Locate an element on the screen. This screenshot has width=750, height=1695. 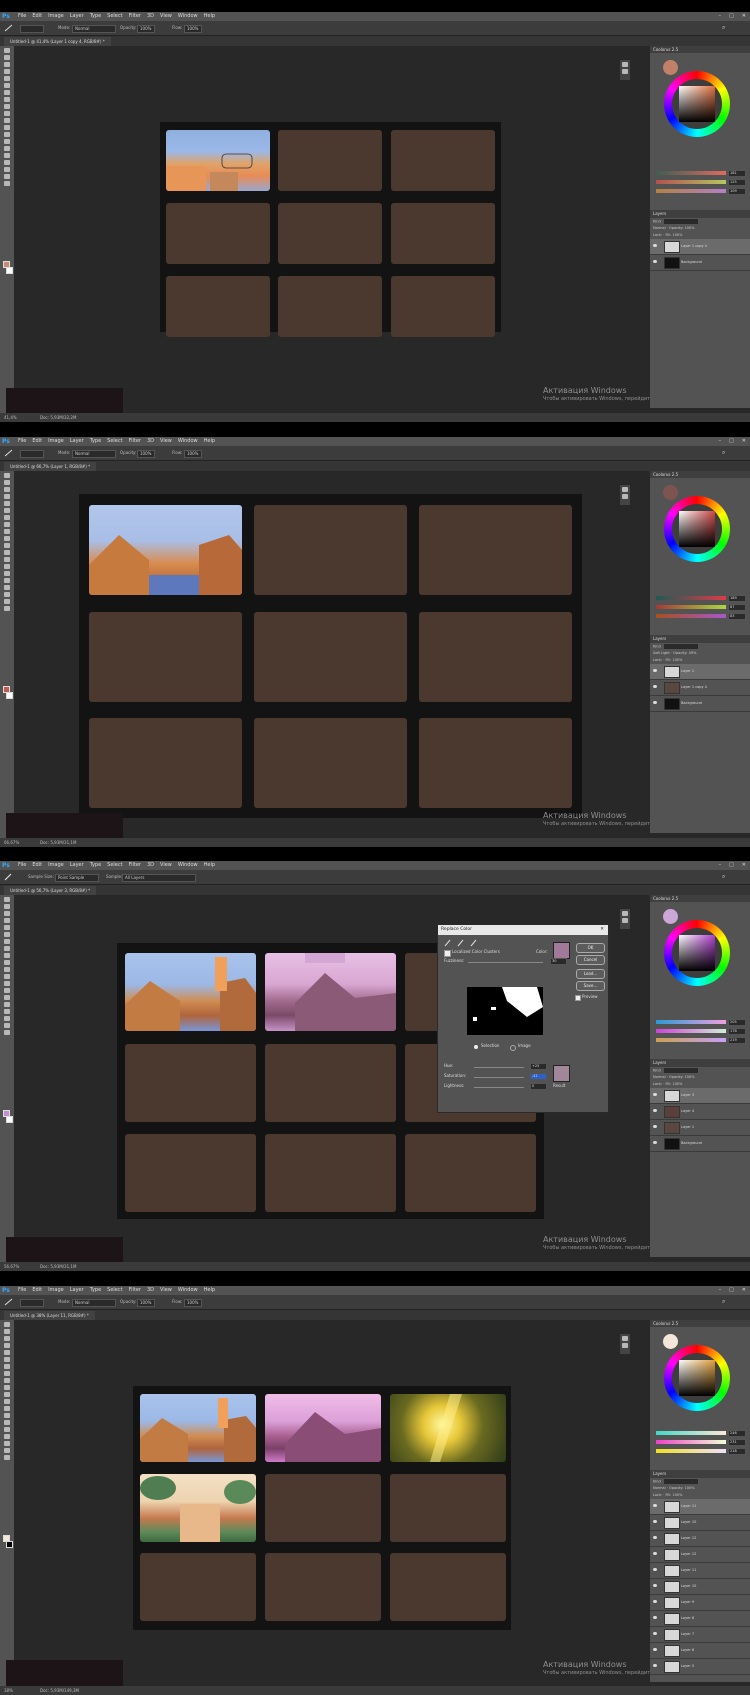
current-color-swatch is located at coordinates (670, 1341).